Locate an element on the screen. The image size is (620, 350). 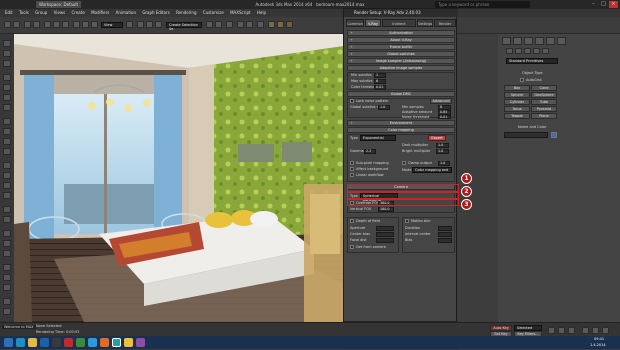
tab-vray: V-Ray is located at coordinates (373, 23).